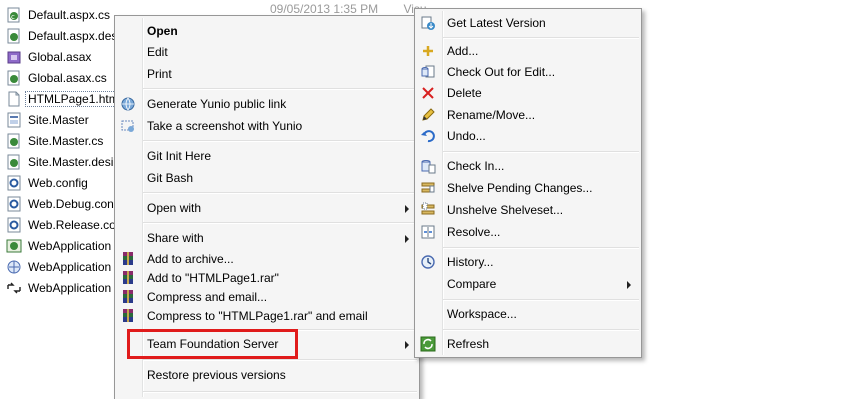 The height and width of the screenshot is (399, 846). Describe the element at coordinates (159, 74) in the screenshot. I see `menu-item-label: Print` at that location.